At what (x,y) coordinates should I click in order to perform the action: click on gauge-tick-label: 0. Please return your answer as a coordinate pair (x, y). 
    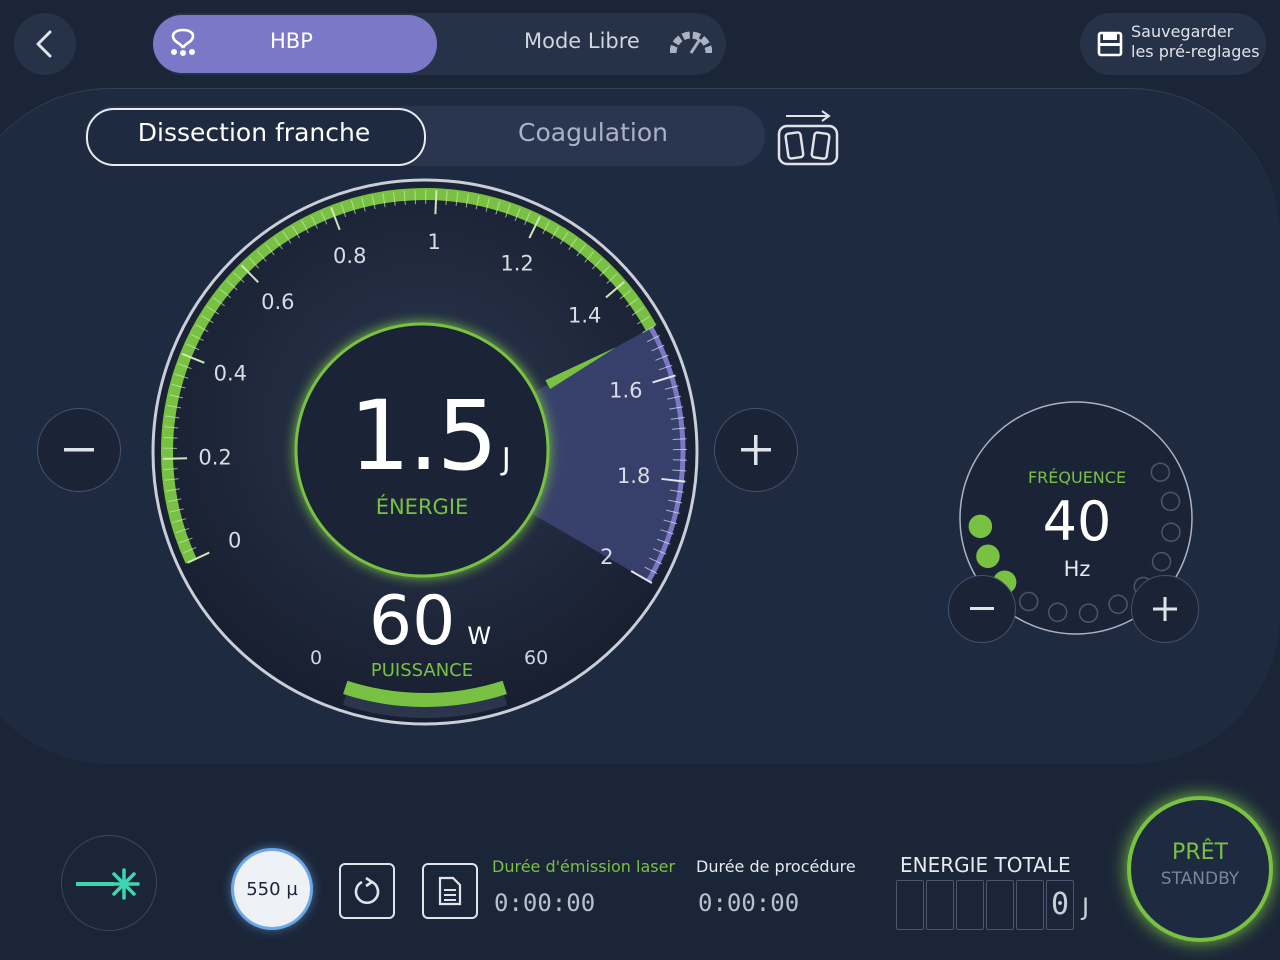
    Looking at the image, I should click on (234, 541).